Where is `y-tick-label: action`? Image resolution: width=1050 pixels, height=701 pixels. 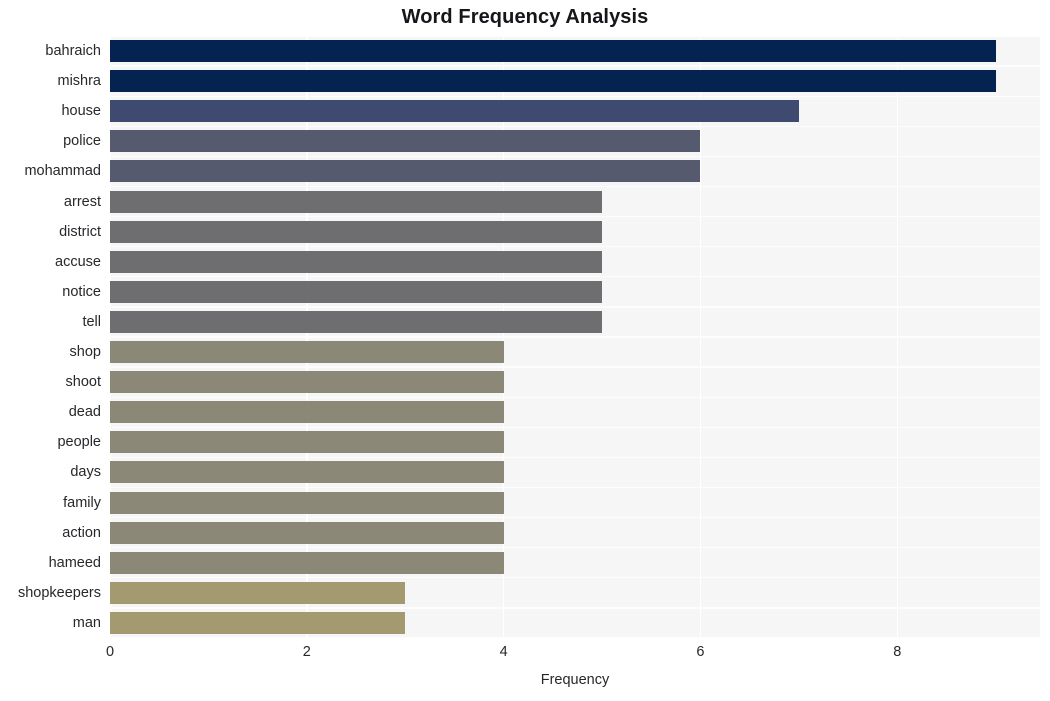
y-tick-label: action is located at coordinates (81, 532).